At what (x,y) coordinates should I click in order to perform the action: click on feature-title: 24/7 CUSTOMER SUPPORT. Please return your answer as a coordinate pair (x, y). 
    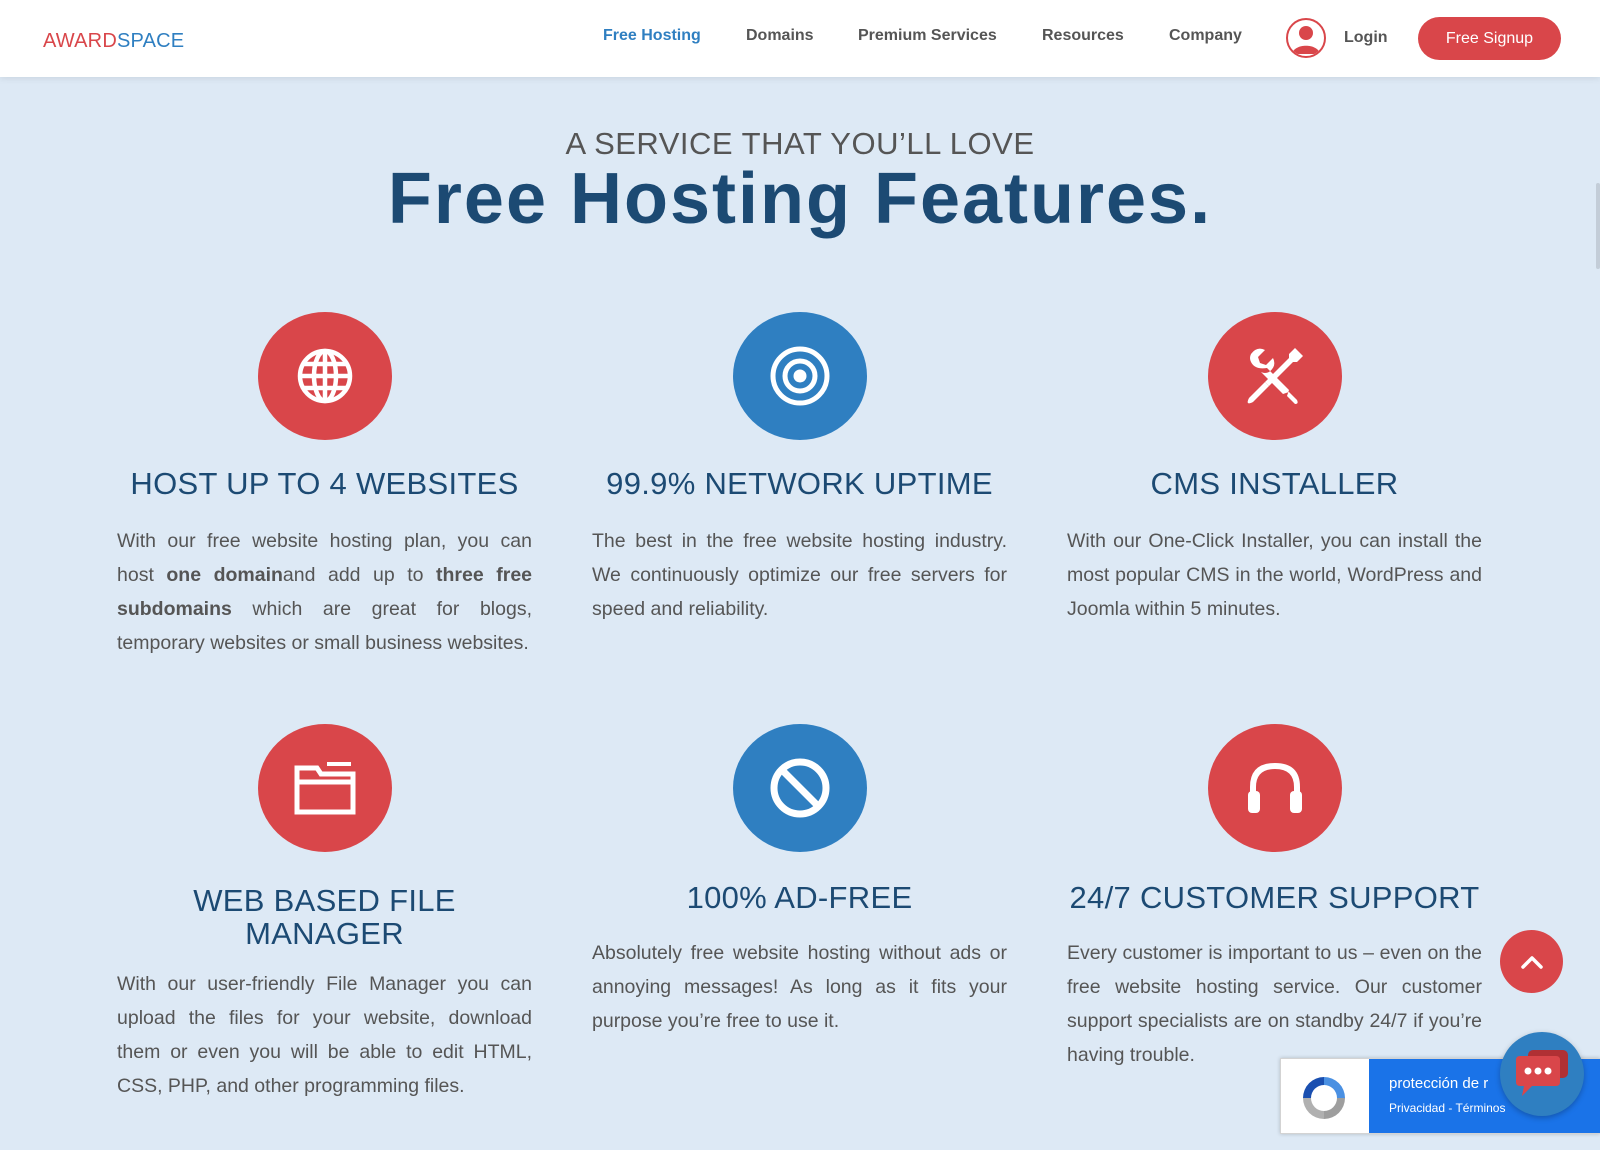
    Looking at the image, I should click on (1274, 897).